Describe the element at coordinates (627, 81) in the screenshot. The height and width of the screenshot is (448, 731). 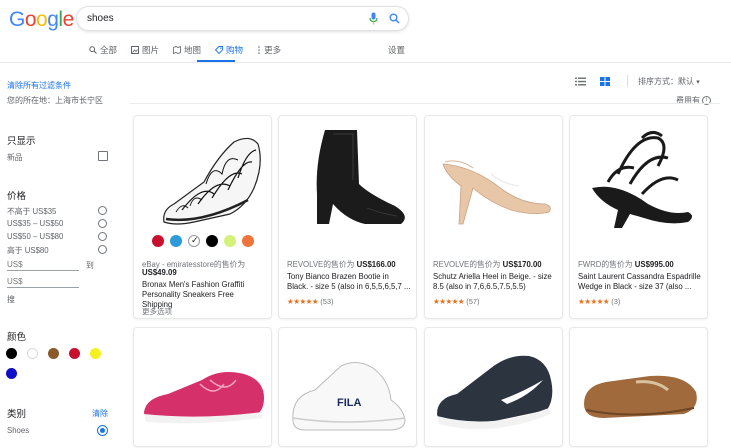
I see `toolbar-divider` at that location.